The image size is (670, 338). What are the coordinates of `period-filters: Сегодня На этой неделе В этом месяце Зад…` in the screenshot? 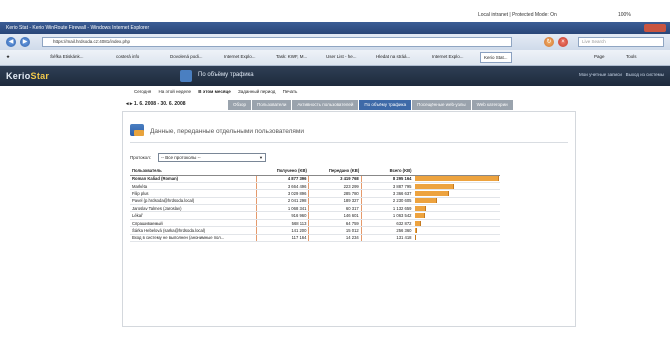 It's located at (344, 94).